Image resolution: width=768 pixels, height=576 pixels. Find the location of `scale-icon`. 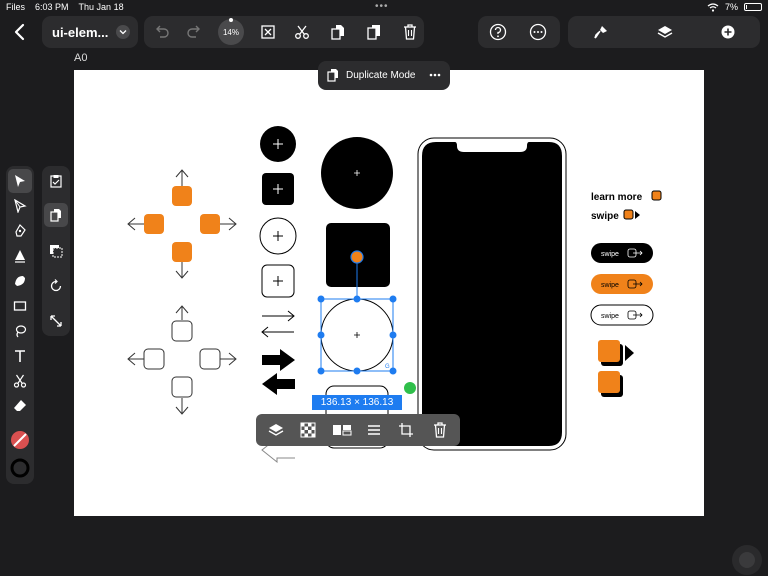

scale-icon is located at coordinates (56, 321).